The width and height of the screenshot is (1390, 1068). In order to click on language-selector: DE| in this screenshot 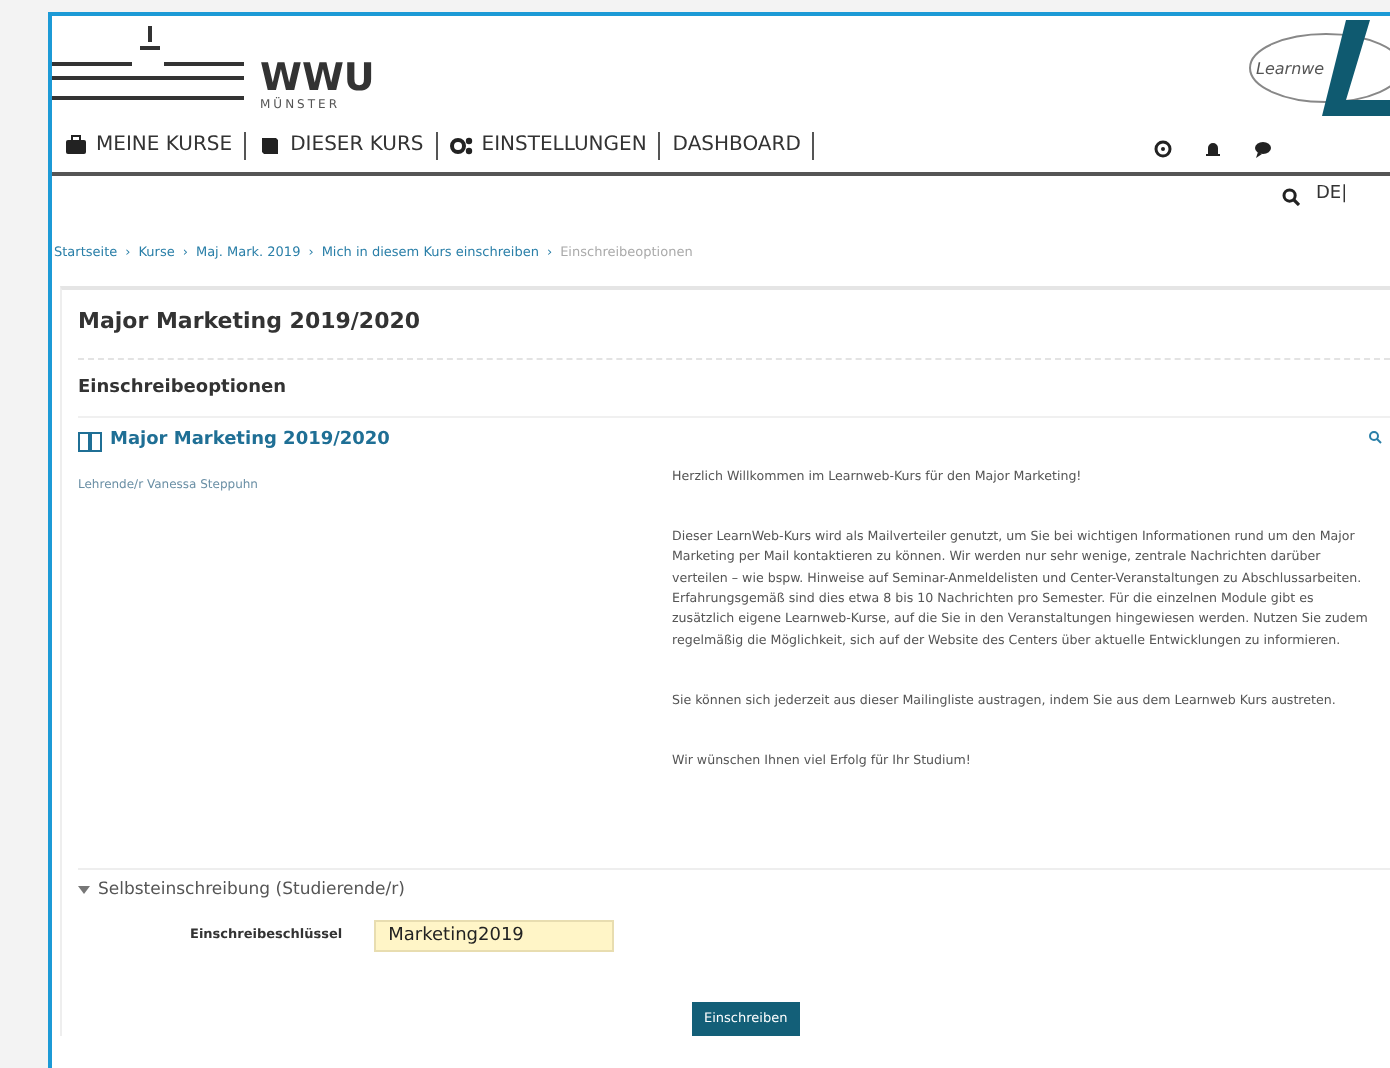, I will do `click(1332, 196)`.